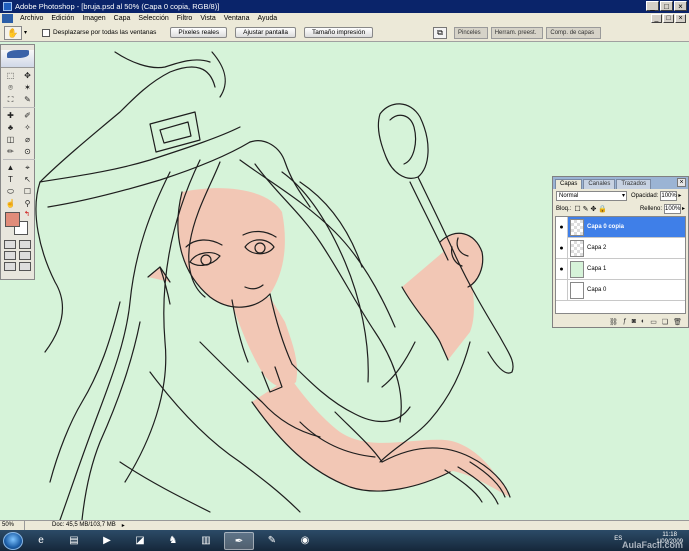 Image resolution: width=689 pixels, height=551 pixels. What do you see at coordinates (10, 75) in the screenshot?
I see `marquee-tool-icon: ⬚` at bounding box center [10, 75].